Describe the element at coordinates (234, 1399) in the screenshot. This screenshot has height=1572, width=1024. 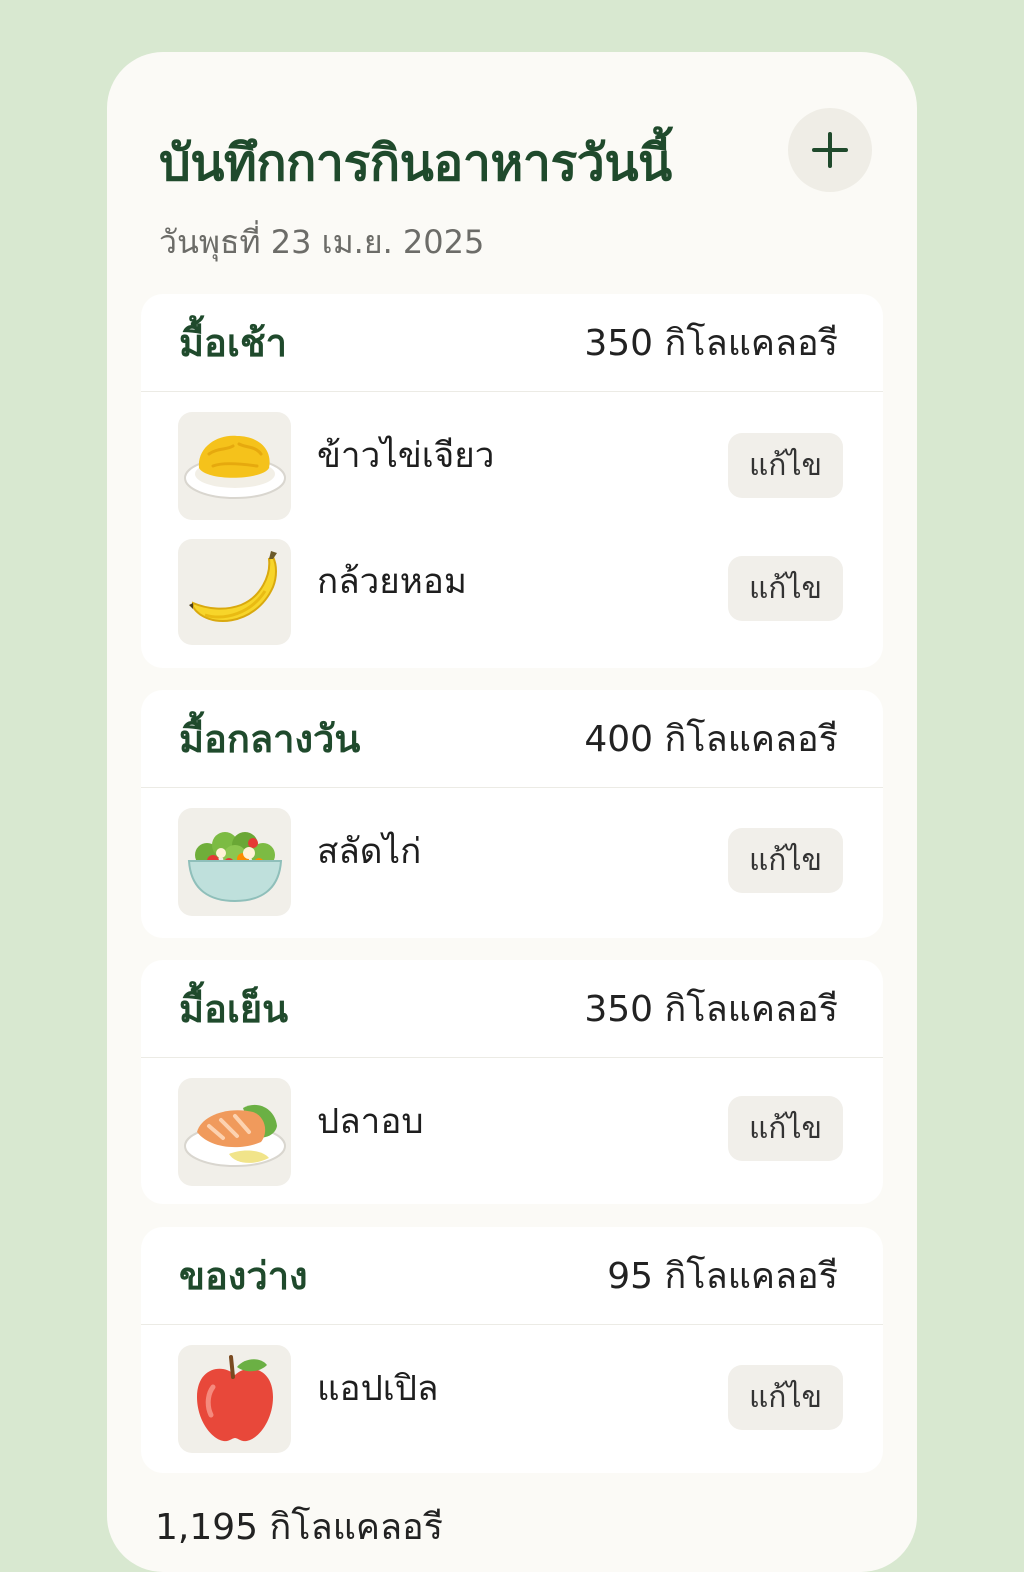
I see `apple-icon` at that location.